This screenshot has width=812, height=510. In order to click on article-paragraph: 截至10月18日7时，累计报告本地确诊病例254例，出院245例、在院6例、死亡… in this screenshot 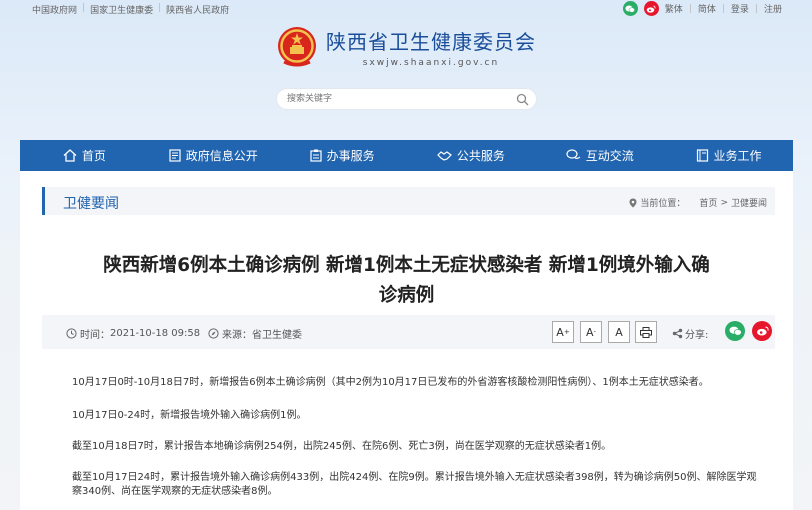, I will do `click(342, 446)`.